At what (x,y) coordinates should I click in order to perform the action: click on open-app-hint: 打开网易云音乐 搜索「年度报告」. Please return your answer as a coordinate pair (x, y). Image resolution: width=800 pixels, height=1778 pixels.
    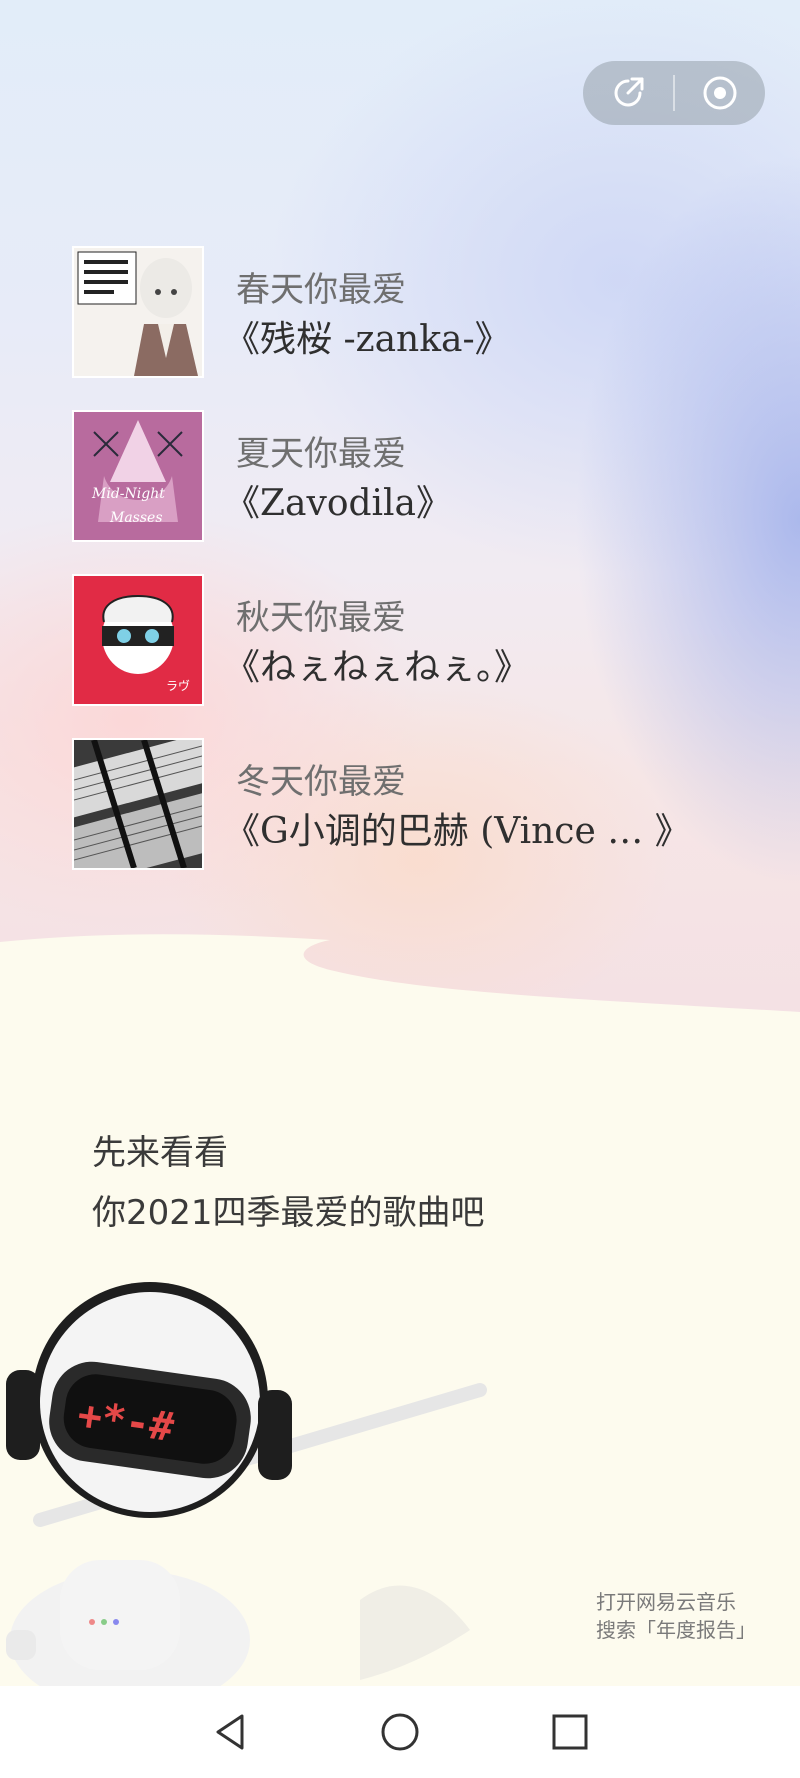
    Looking at the image, I should click on (676, 1616).